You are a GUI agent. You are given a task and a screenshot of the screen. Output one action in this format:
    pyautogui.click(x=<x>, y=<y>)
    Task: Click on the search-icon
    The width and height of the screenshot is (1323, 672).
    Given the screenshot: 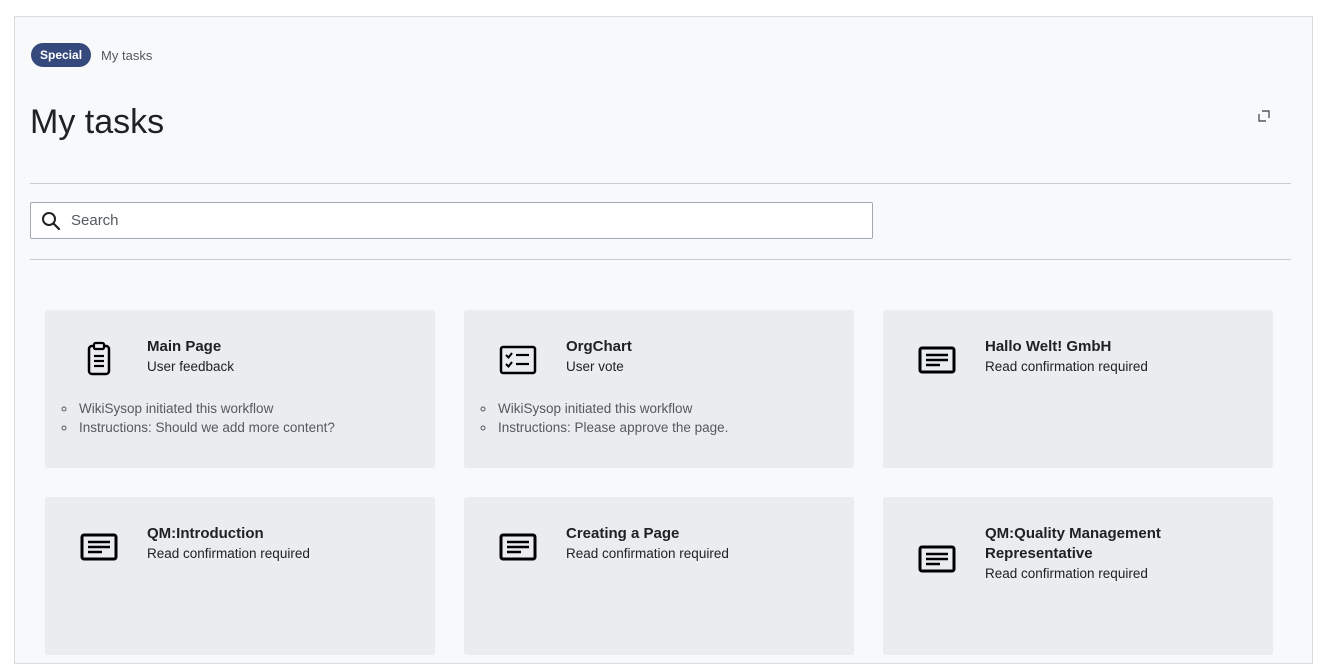 What is the action you would take?
    pyautogui.click(x=51, y=220)
    